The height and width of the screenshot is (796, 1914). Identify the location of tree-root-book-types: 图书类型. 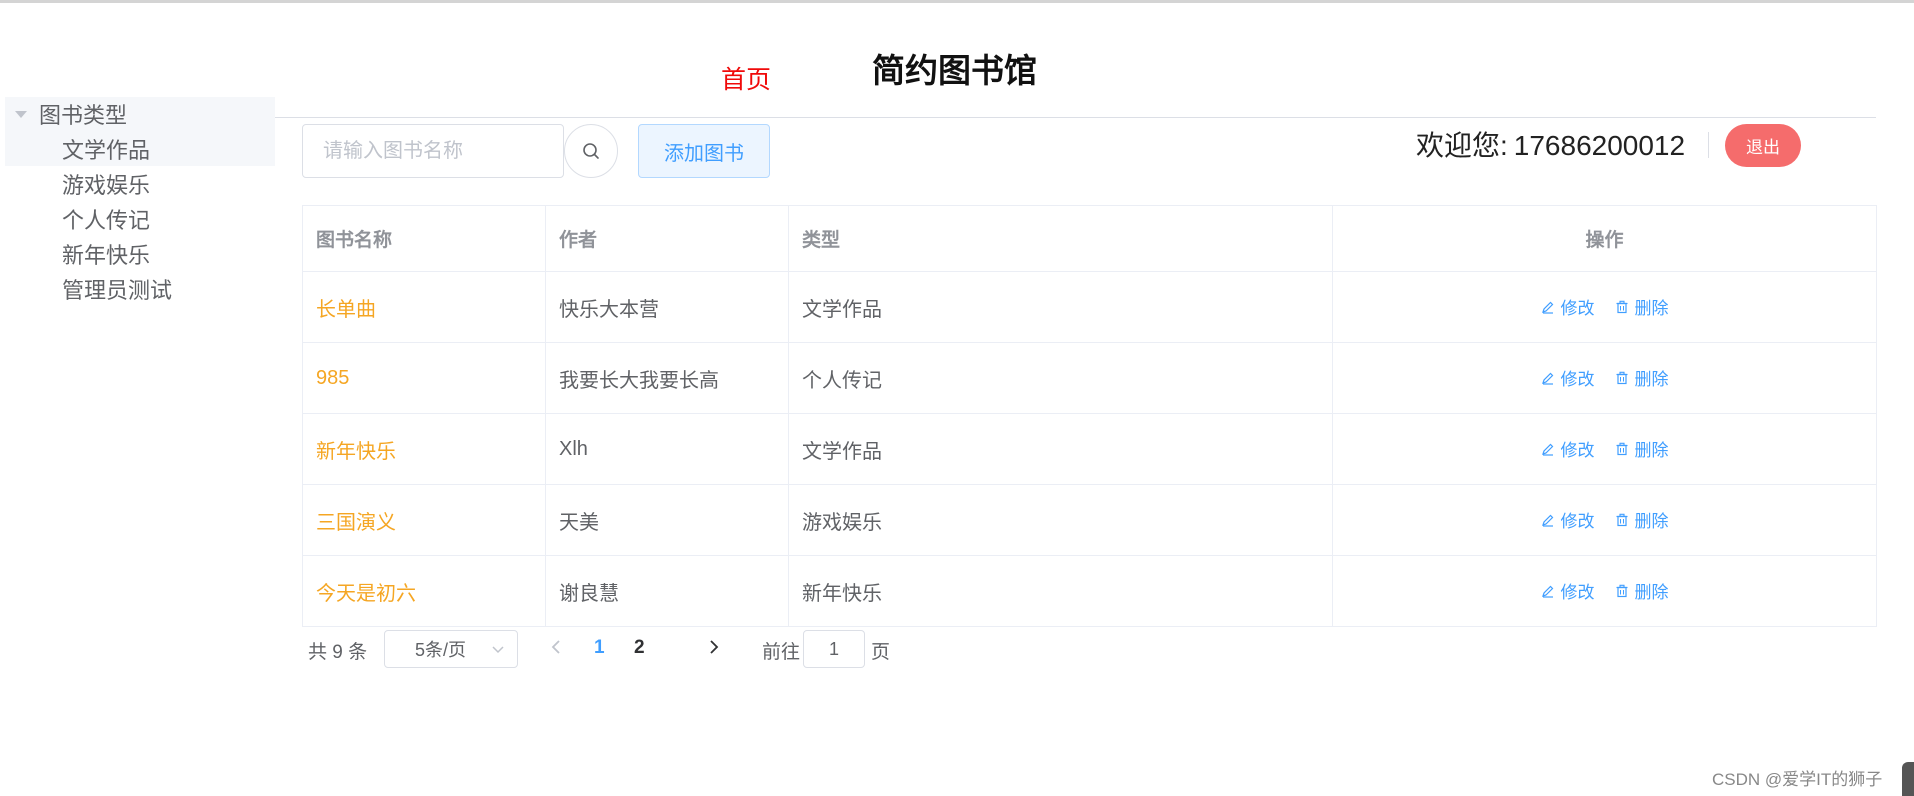
(140, 114).